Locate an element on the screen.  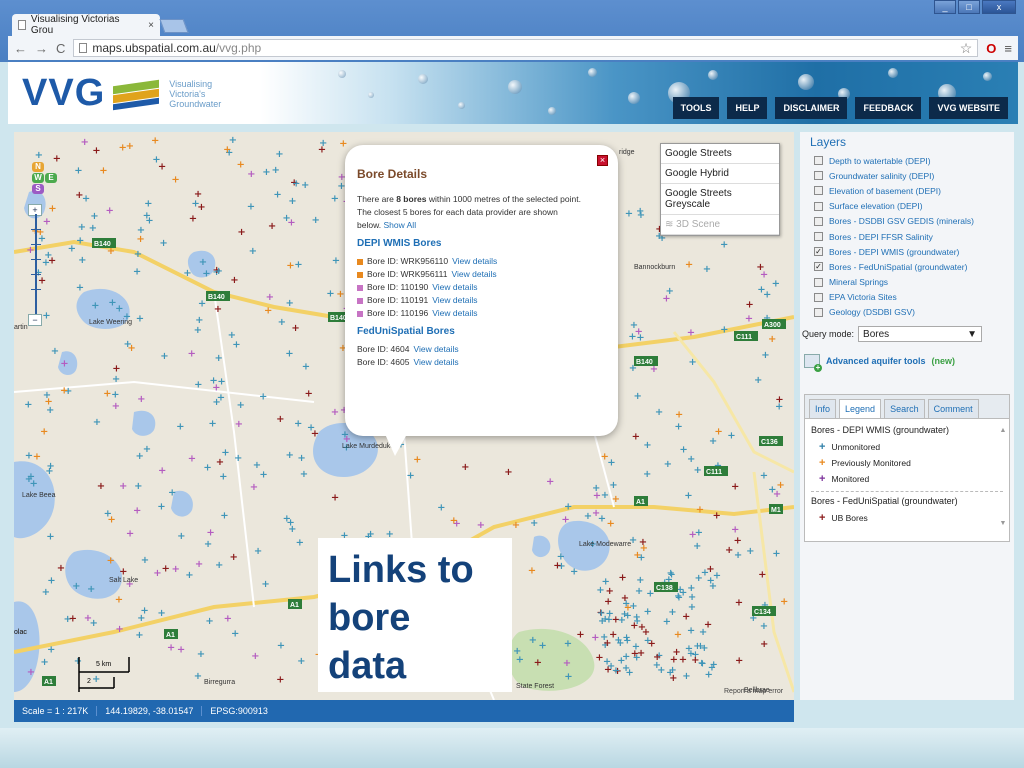
new-tab-button is located at coordinates (174, 26).